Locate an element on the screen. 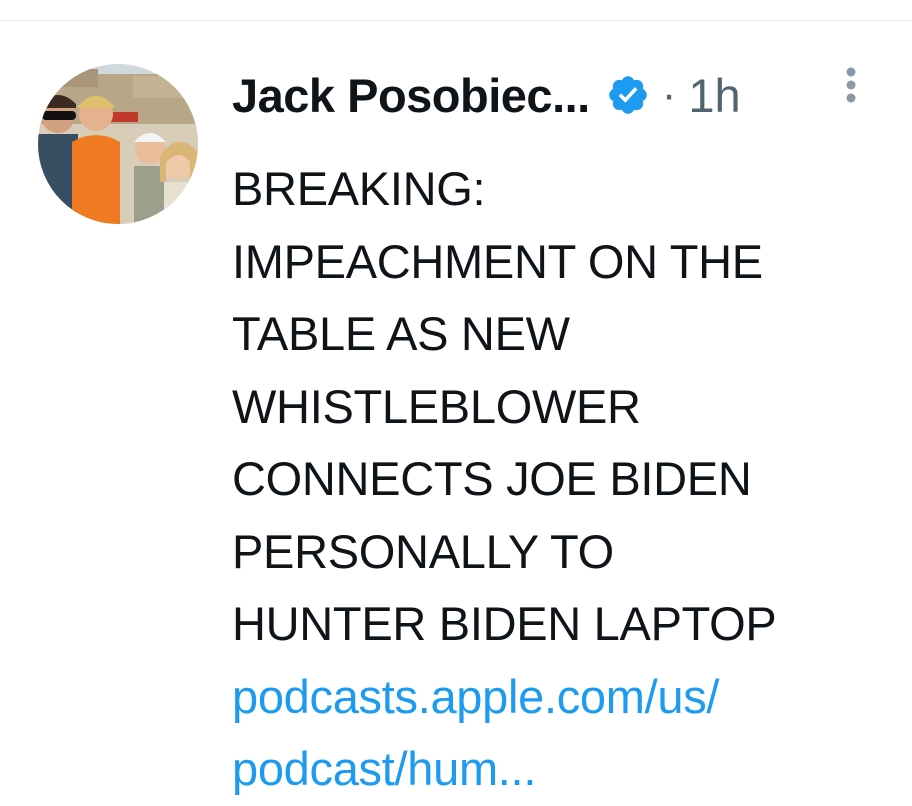  more-options-button is located at coordinates (851, 89).